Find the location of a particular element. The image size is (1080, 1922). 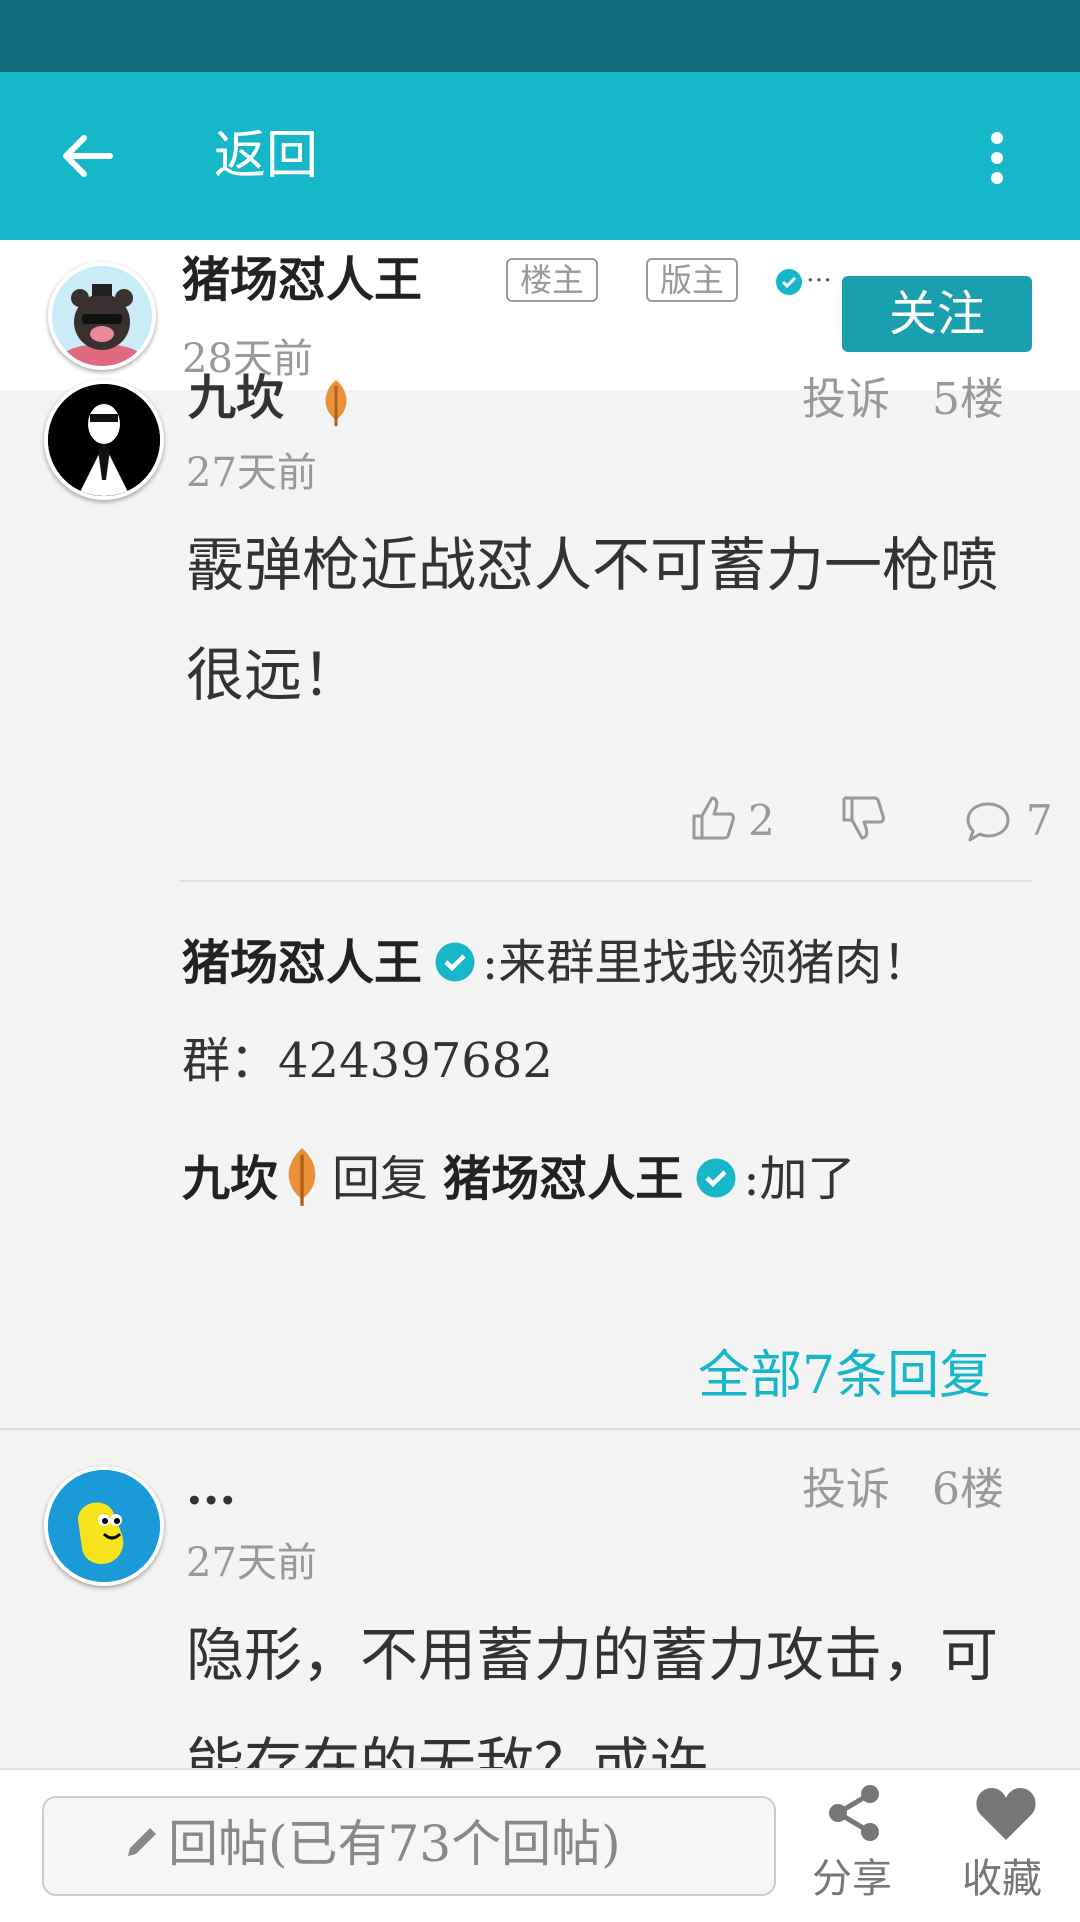

all-replies-link: 全部7条回复 is located at coordinates (844, 1376).